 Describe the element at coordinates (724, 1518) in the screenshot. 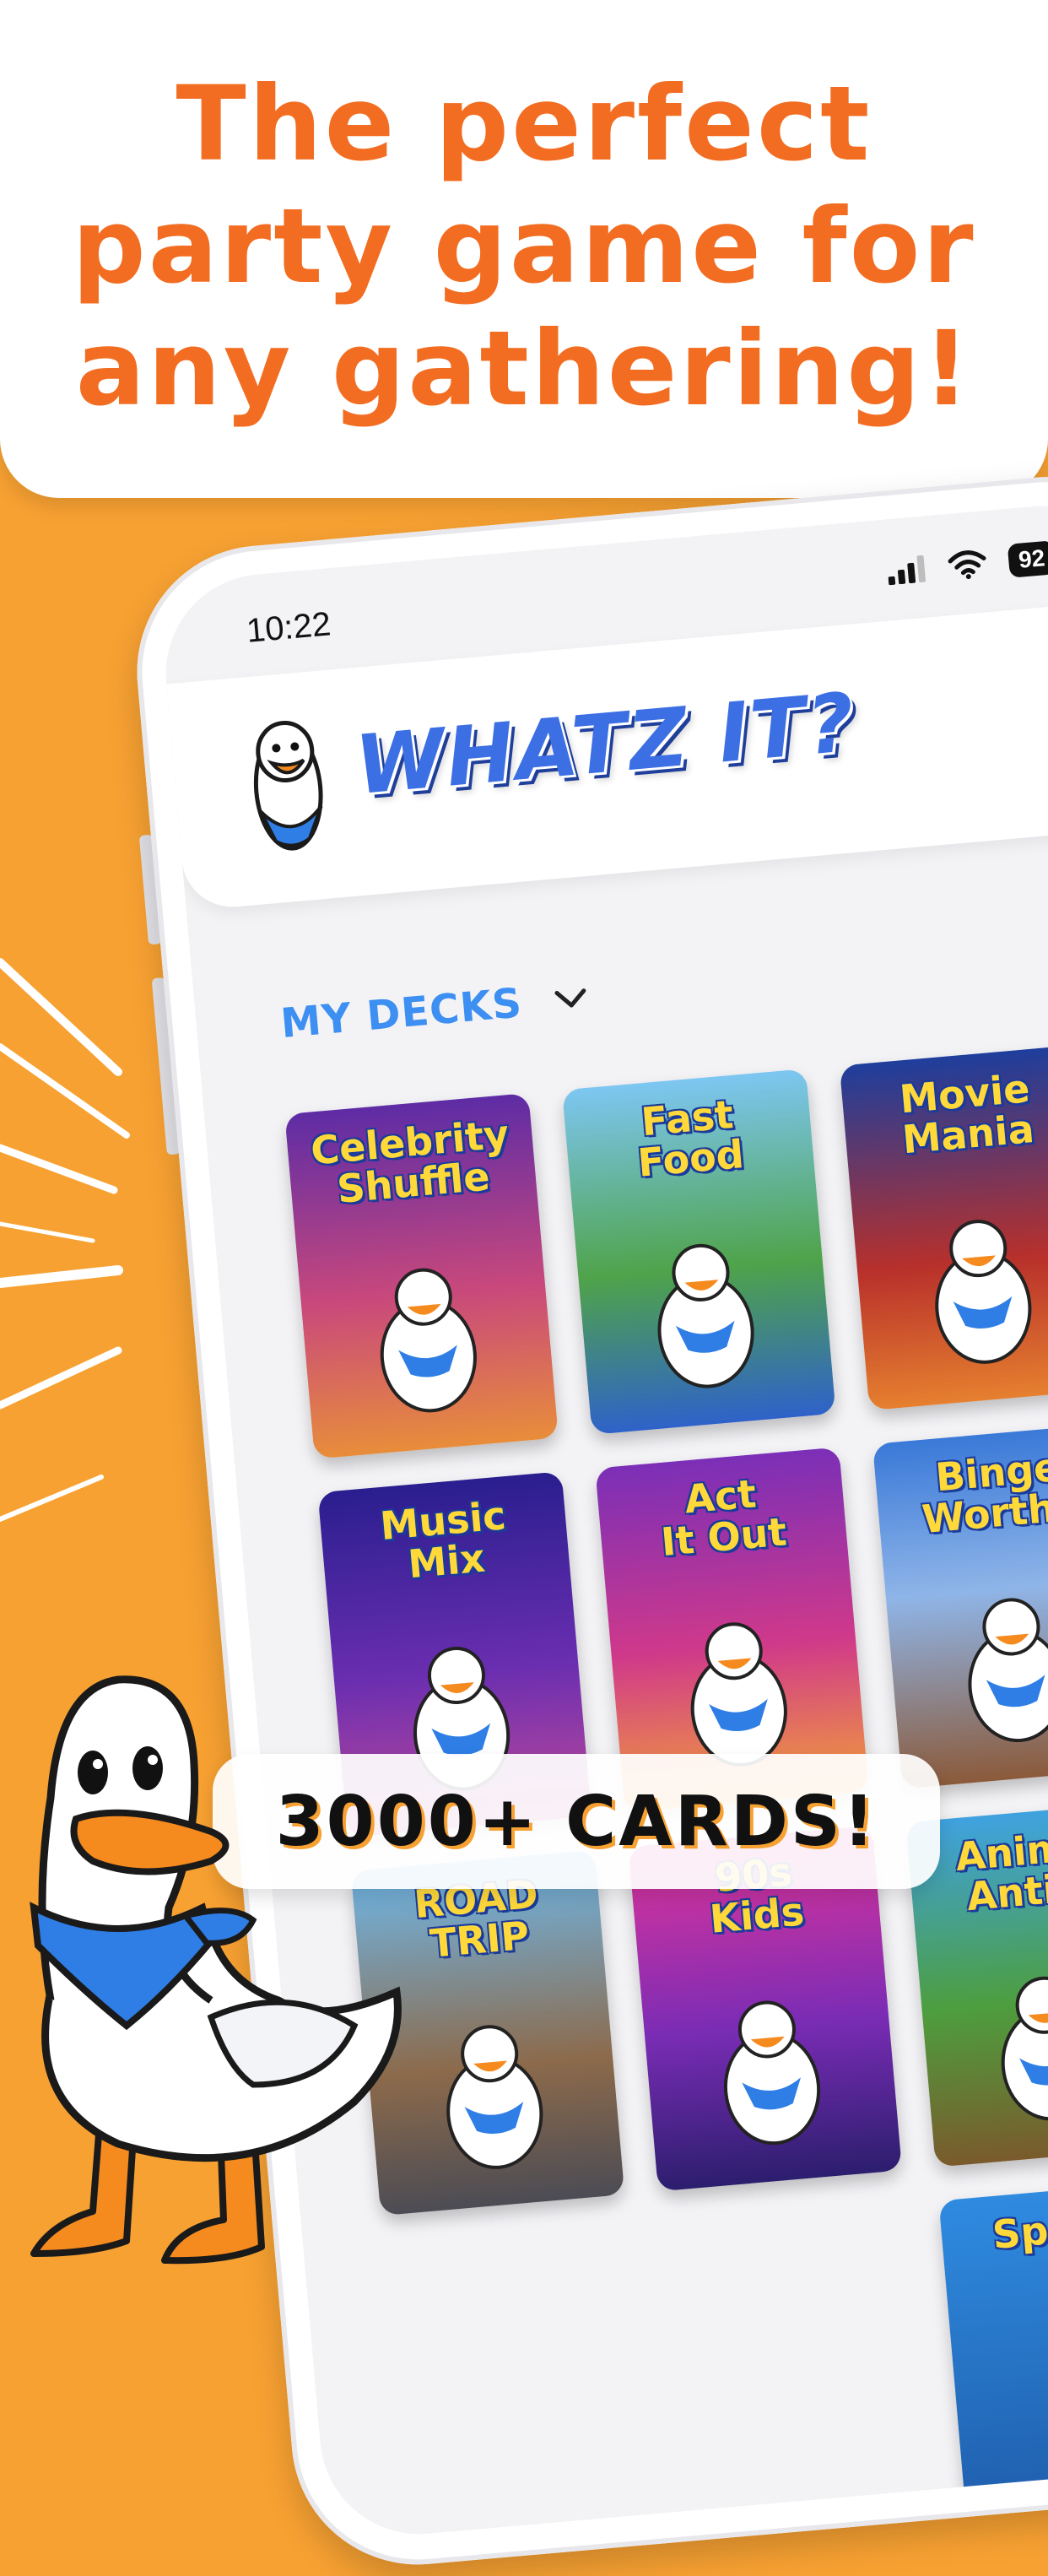

I see `deck-title: Act It Out` at that location.